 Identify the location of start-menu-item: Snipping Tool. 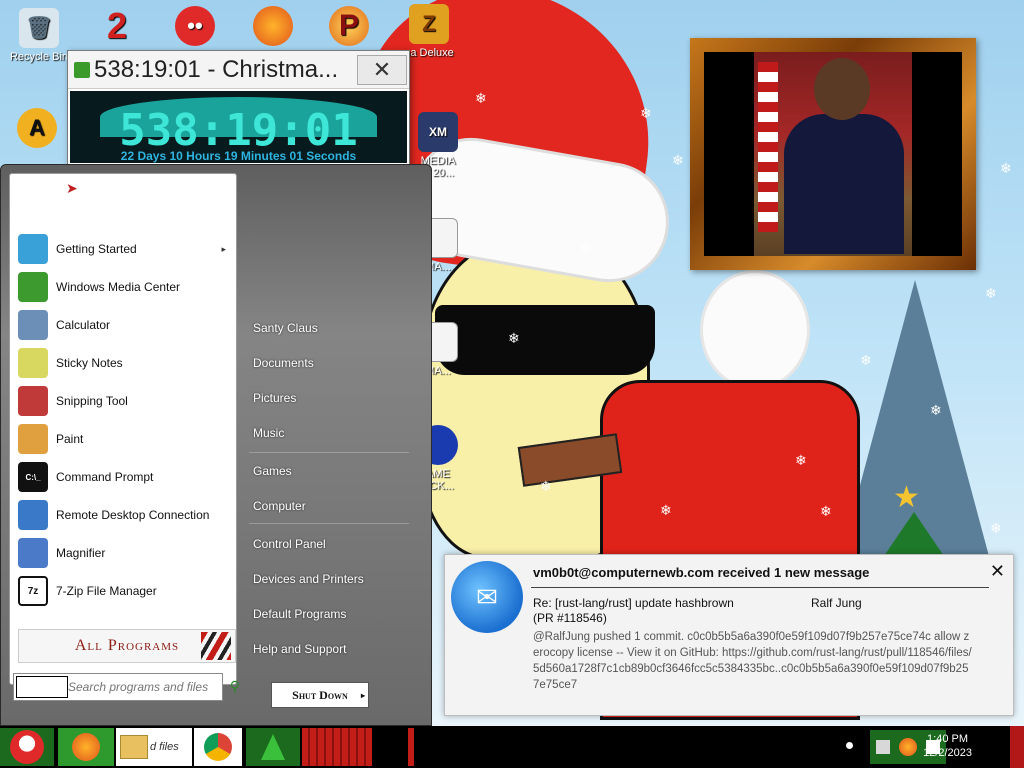
(124, 401).